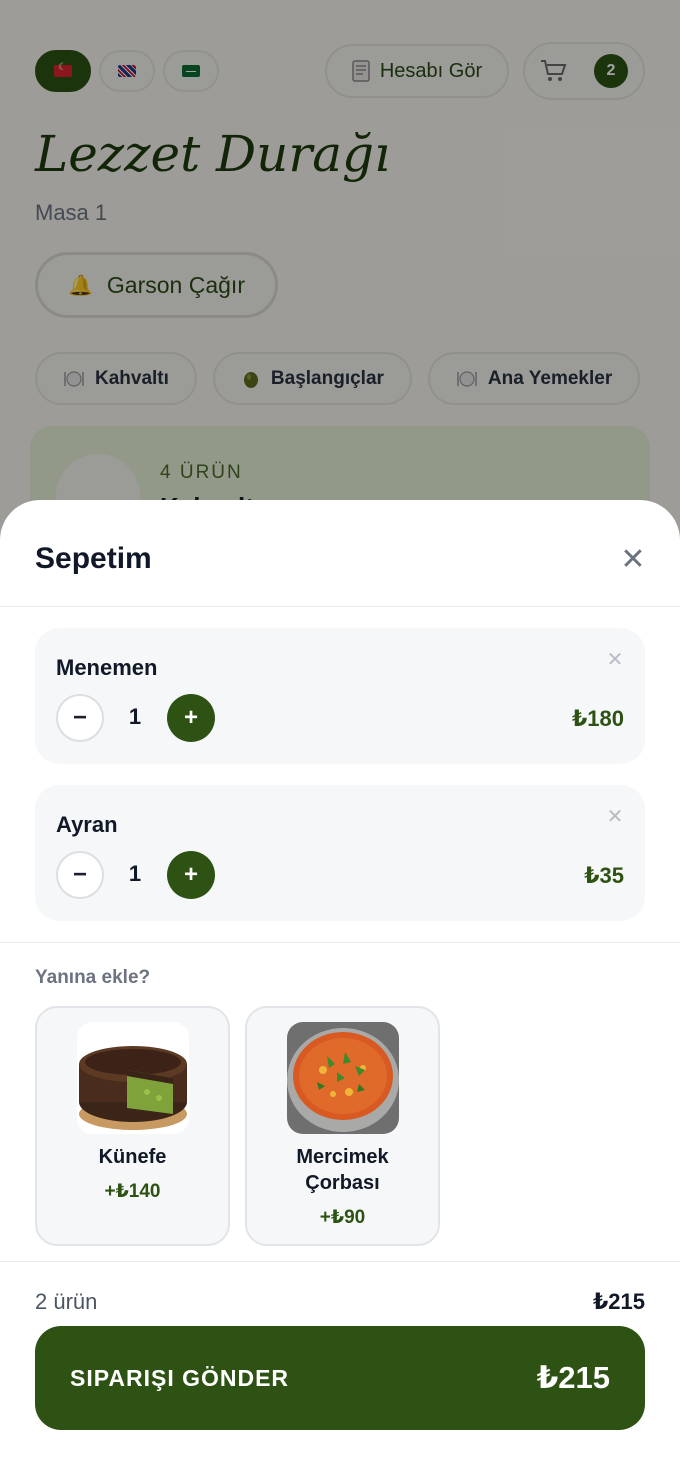  I want to click on upsell-card-kunefe: Künefe +₺140, so click(132, 1126).